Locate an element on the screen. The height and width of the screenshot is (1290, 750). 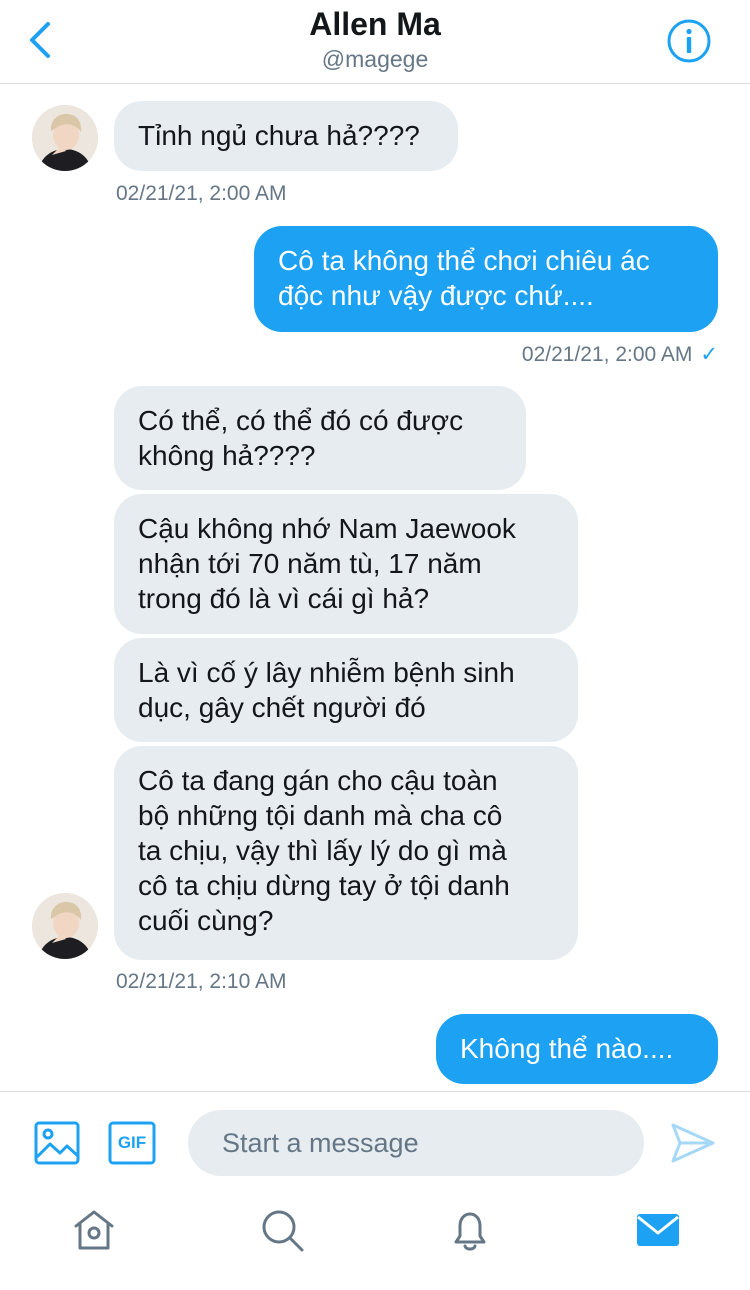
search-icon is located at coordinates (283, 1231).